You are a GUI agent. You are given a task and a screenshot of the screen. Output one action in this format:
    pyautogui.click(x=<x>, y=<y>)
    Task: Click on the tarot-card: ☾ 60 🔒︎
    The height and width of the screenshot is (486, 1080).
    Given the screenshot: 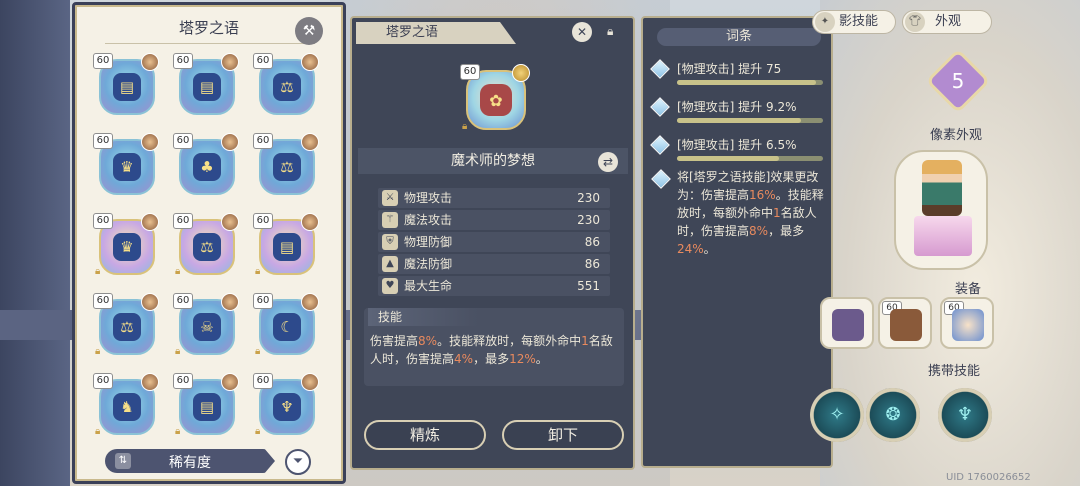 What is the action you would take?
    pyautogui.click(x=286, y=326)
    